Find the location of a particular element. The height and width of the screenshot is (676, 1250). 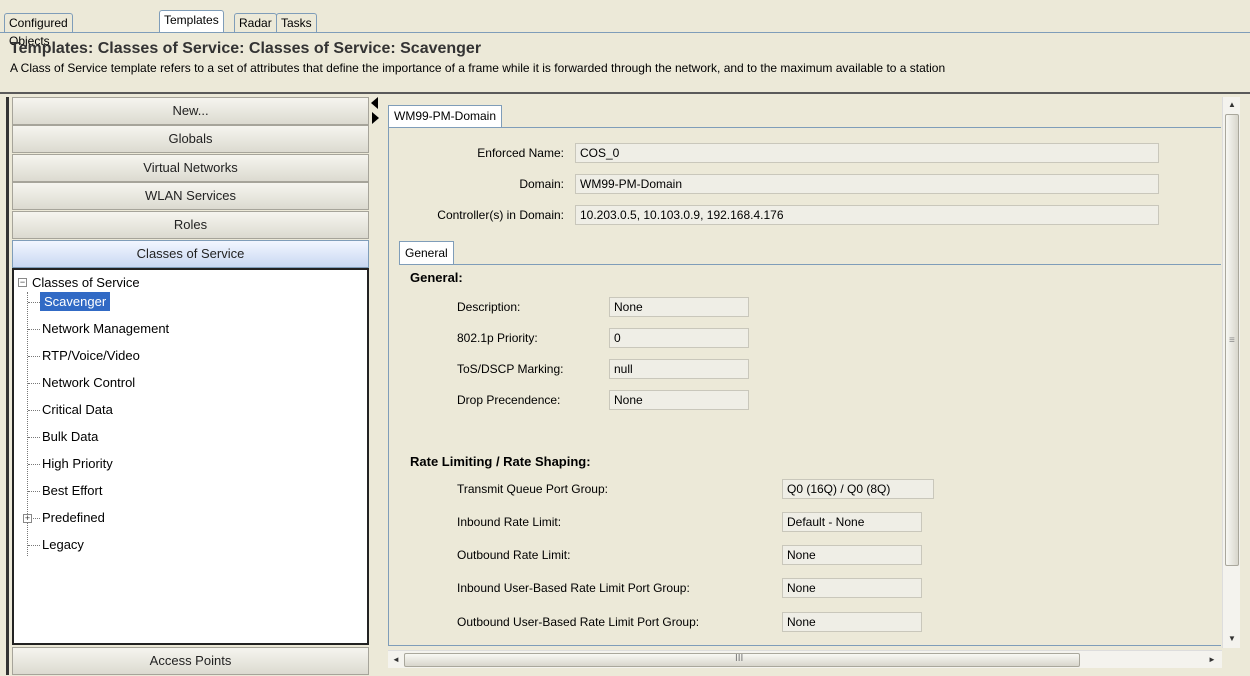

horizontal-scrollbar: ◄ III ► is located at coordinates (805, 659).